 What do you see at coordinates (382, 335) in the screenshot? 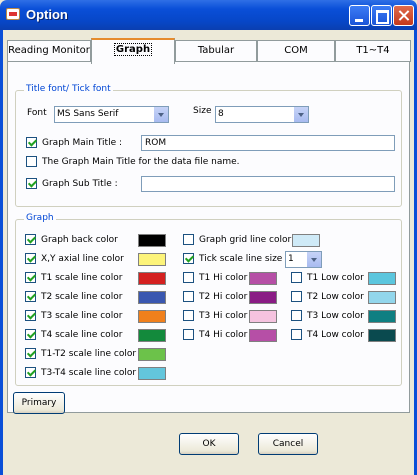
I see `t4-low-color-swatch` at bounding box center [382, 335].